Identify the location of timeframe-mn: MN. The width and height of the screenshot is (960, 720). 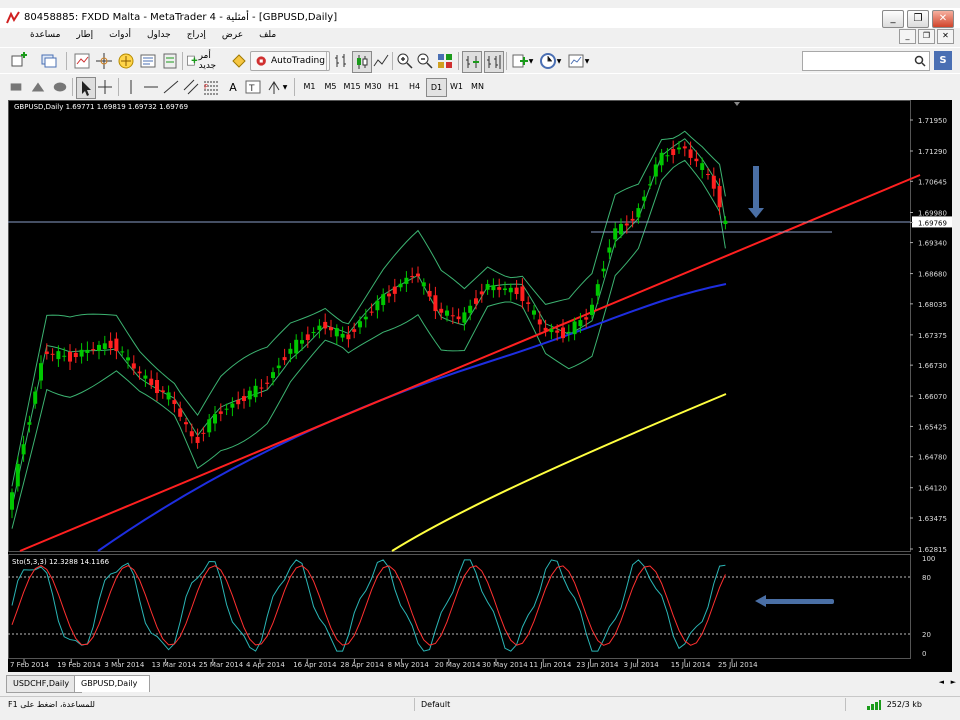
(477, 86).